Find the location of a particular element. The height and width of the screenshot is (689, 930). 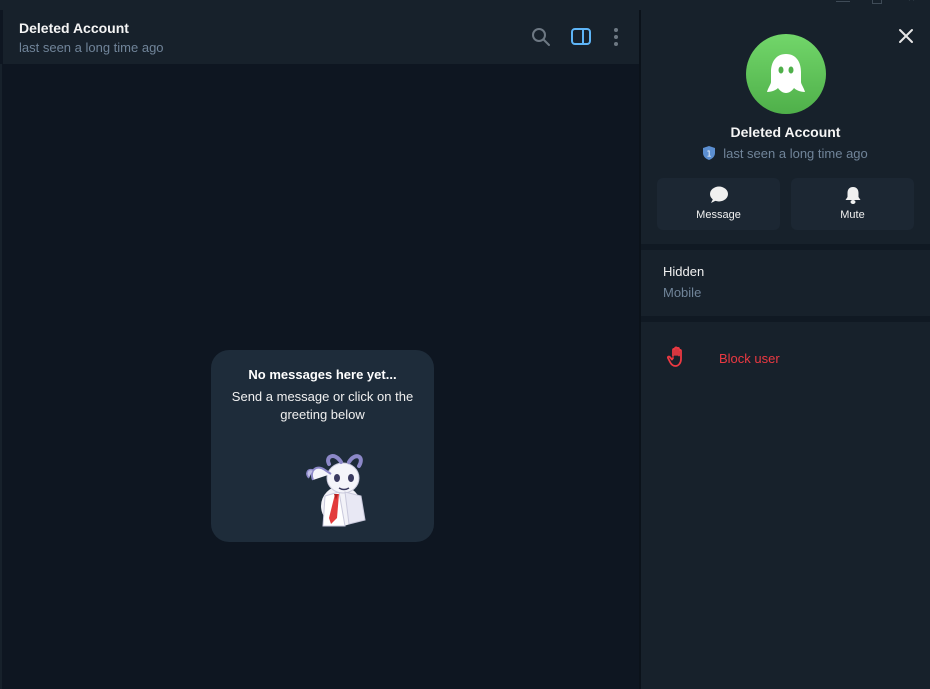

shield-icon: 1 is located at coordinates (709, 153).